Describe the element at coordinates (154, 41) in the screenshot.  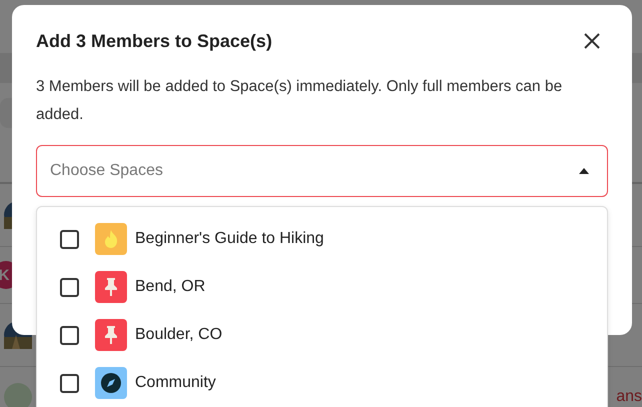
I see `dialog-title: Add 3 Members to Space(s)` at that location.